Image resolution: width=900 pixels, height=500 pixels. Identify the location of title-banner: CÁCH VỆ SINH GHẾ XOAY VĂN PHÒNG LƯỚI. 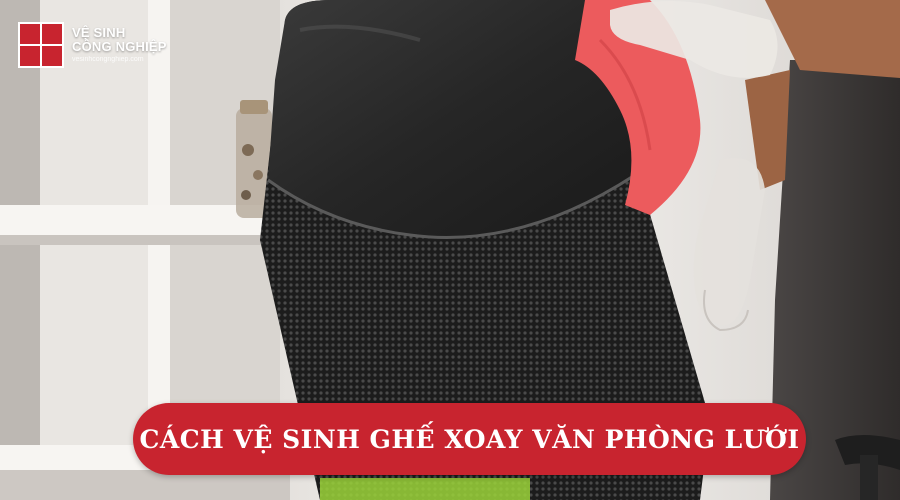
(469, 439).